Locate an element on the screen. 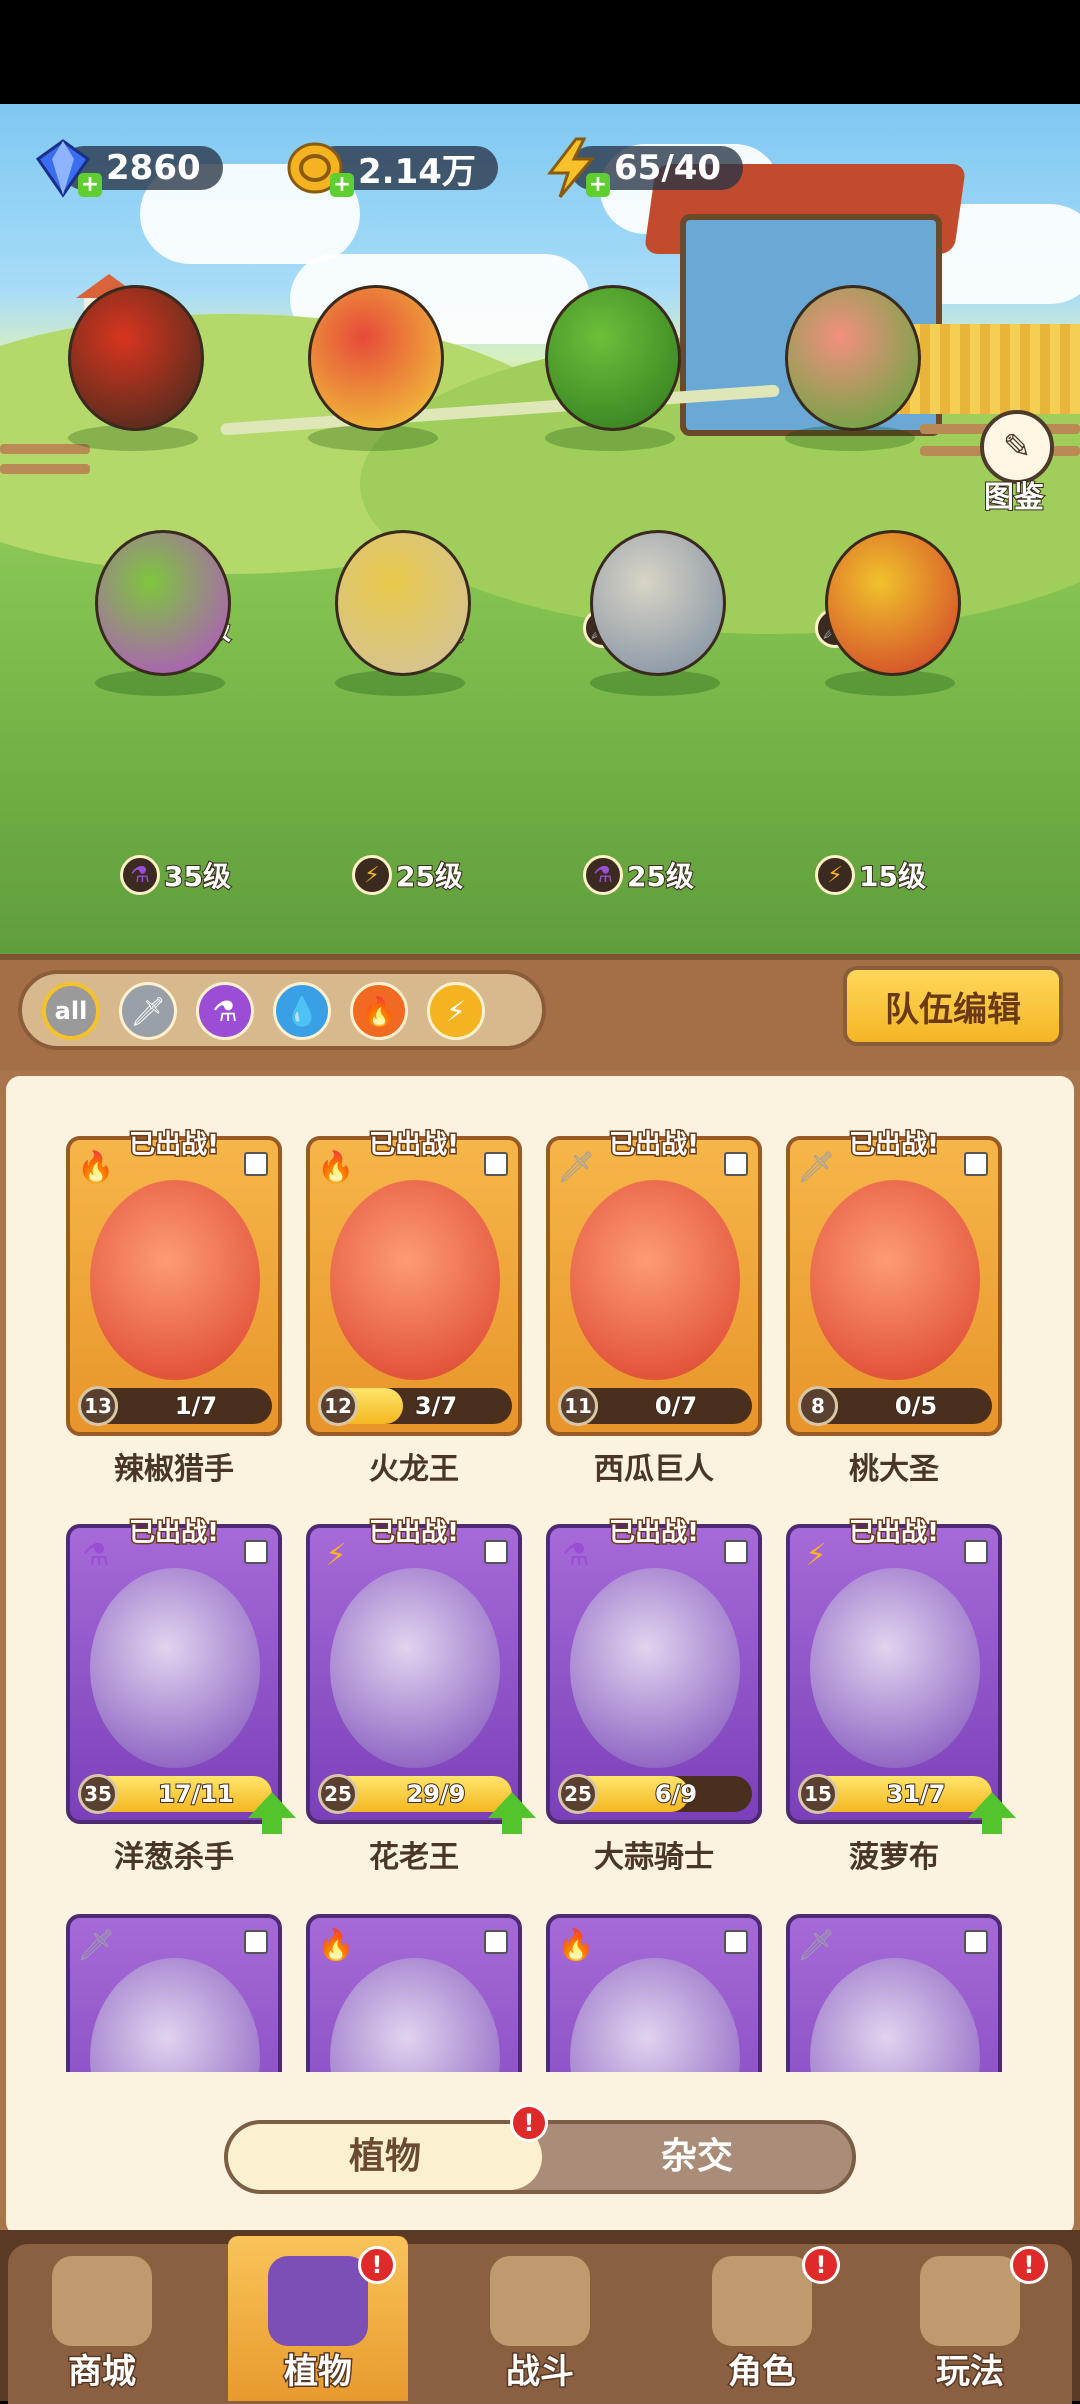 Image resolution: width=1080 pixels, height=2404 pixels. card-level: 35 is located at coordinates (98, 1794).